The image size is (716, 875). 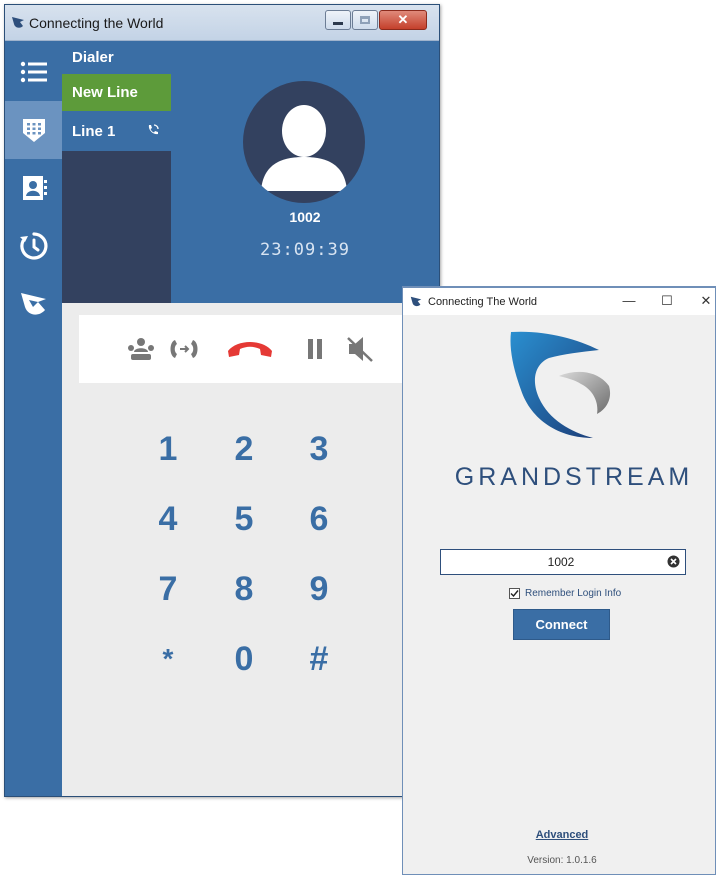 I want to click on sidebar, so click(x=33, y=418).